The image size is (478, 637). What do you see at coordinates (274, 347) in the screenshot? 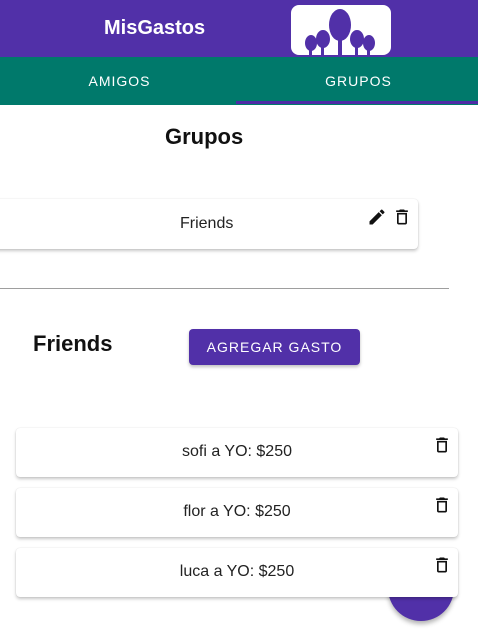
I see `add-expense-button: AGREGAR GASTO` at bounding box center [274, 347].